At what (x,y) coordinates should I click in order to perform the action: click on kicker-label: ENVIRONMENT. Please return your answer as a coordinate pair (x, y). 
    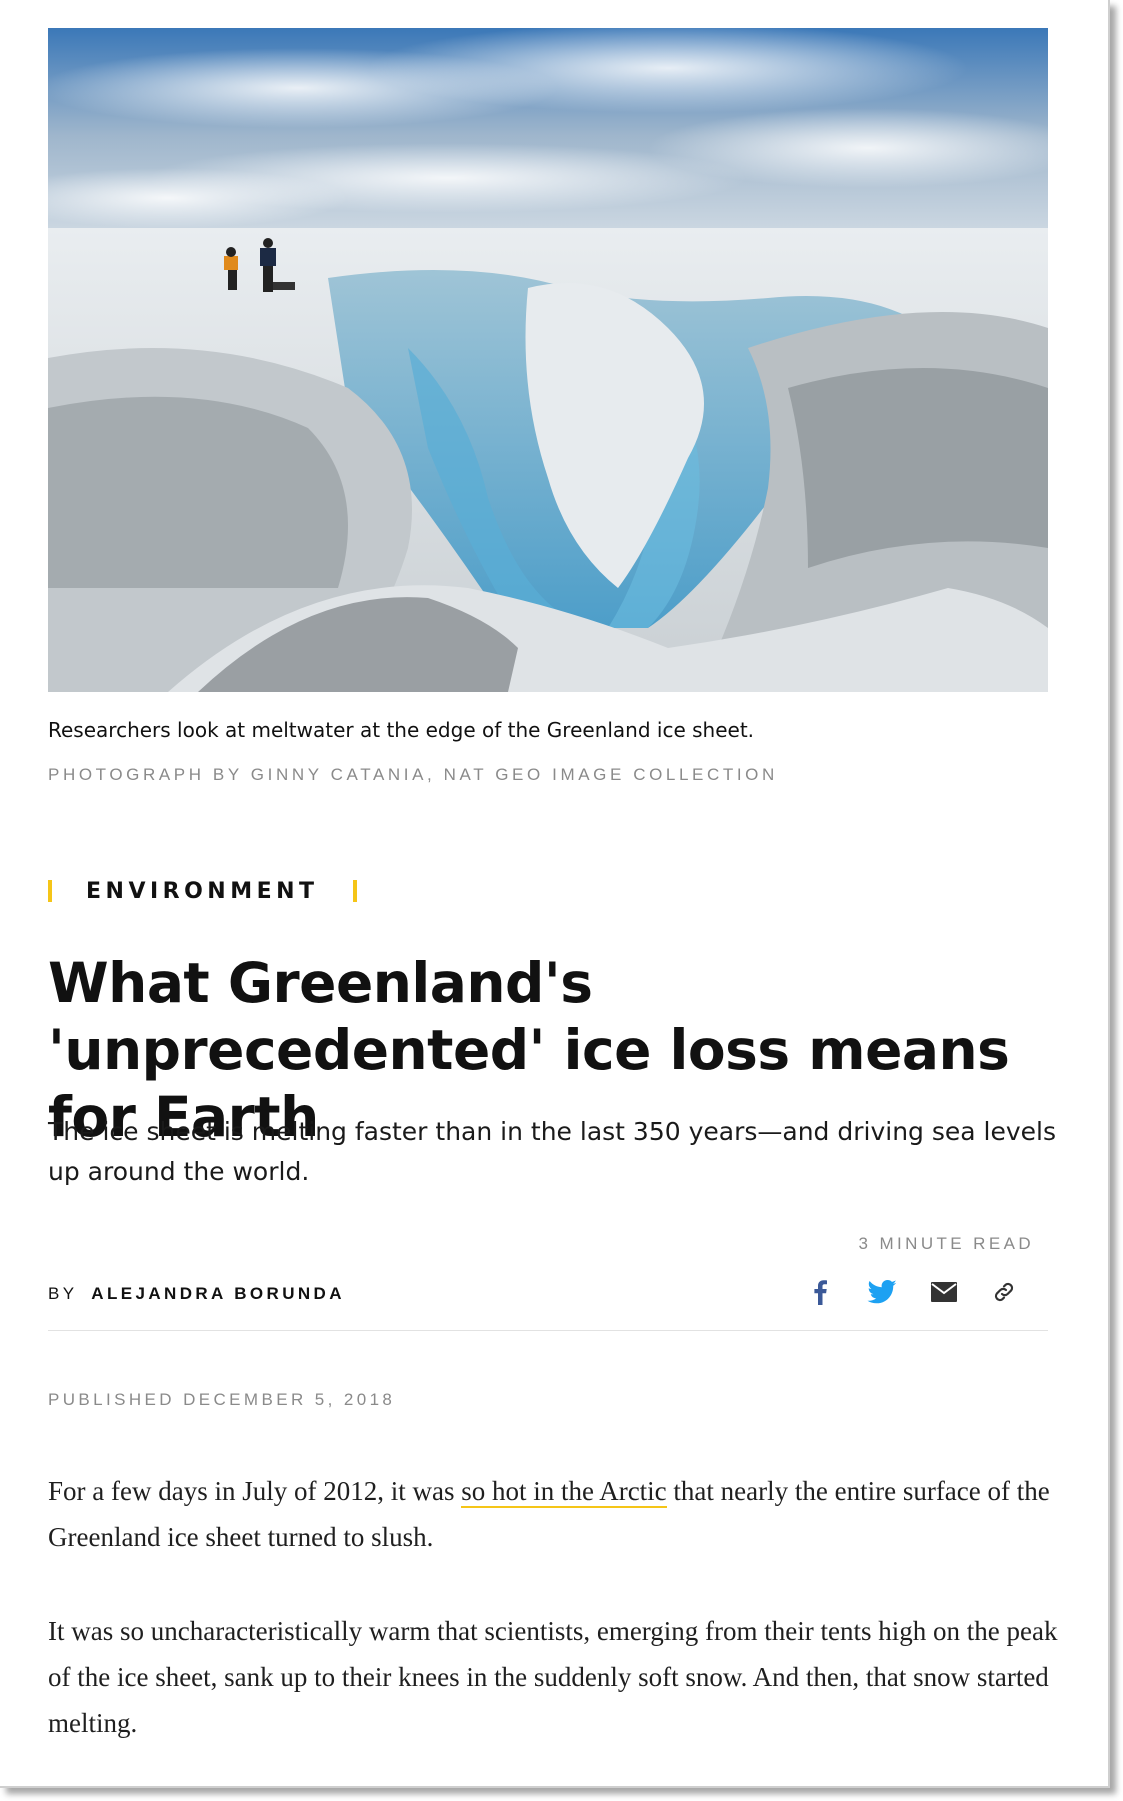
    Looking at the image, I should click on (202, 891).